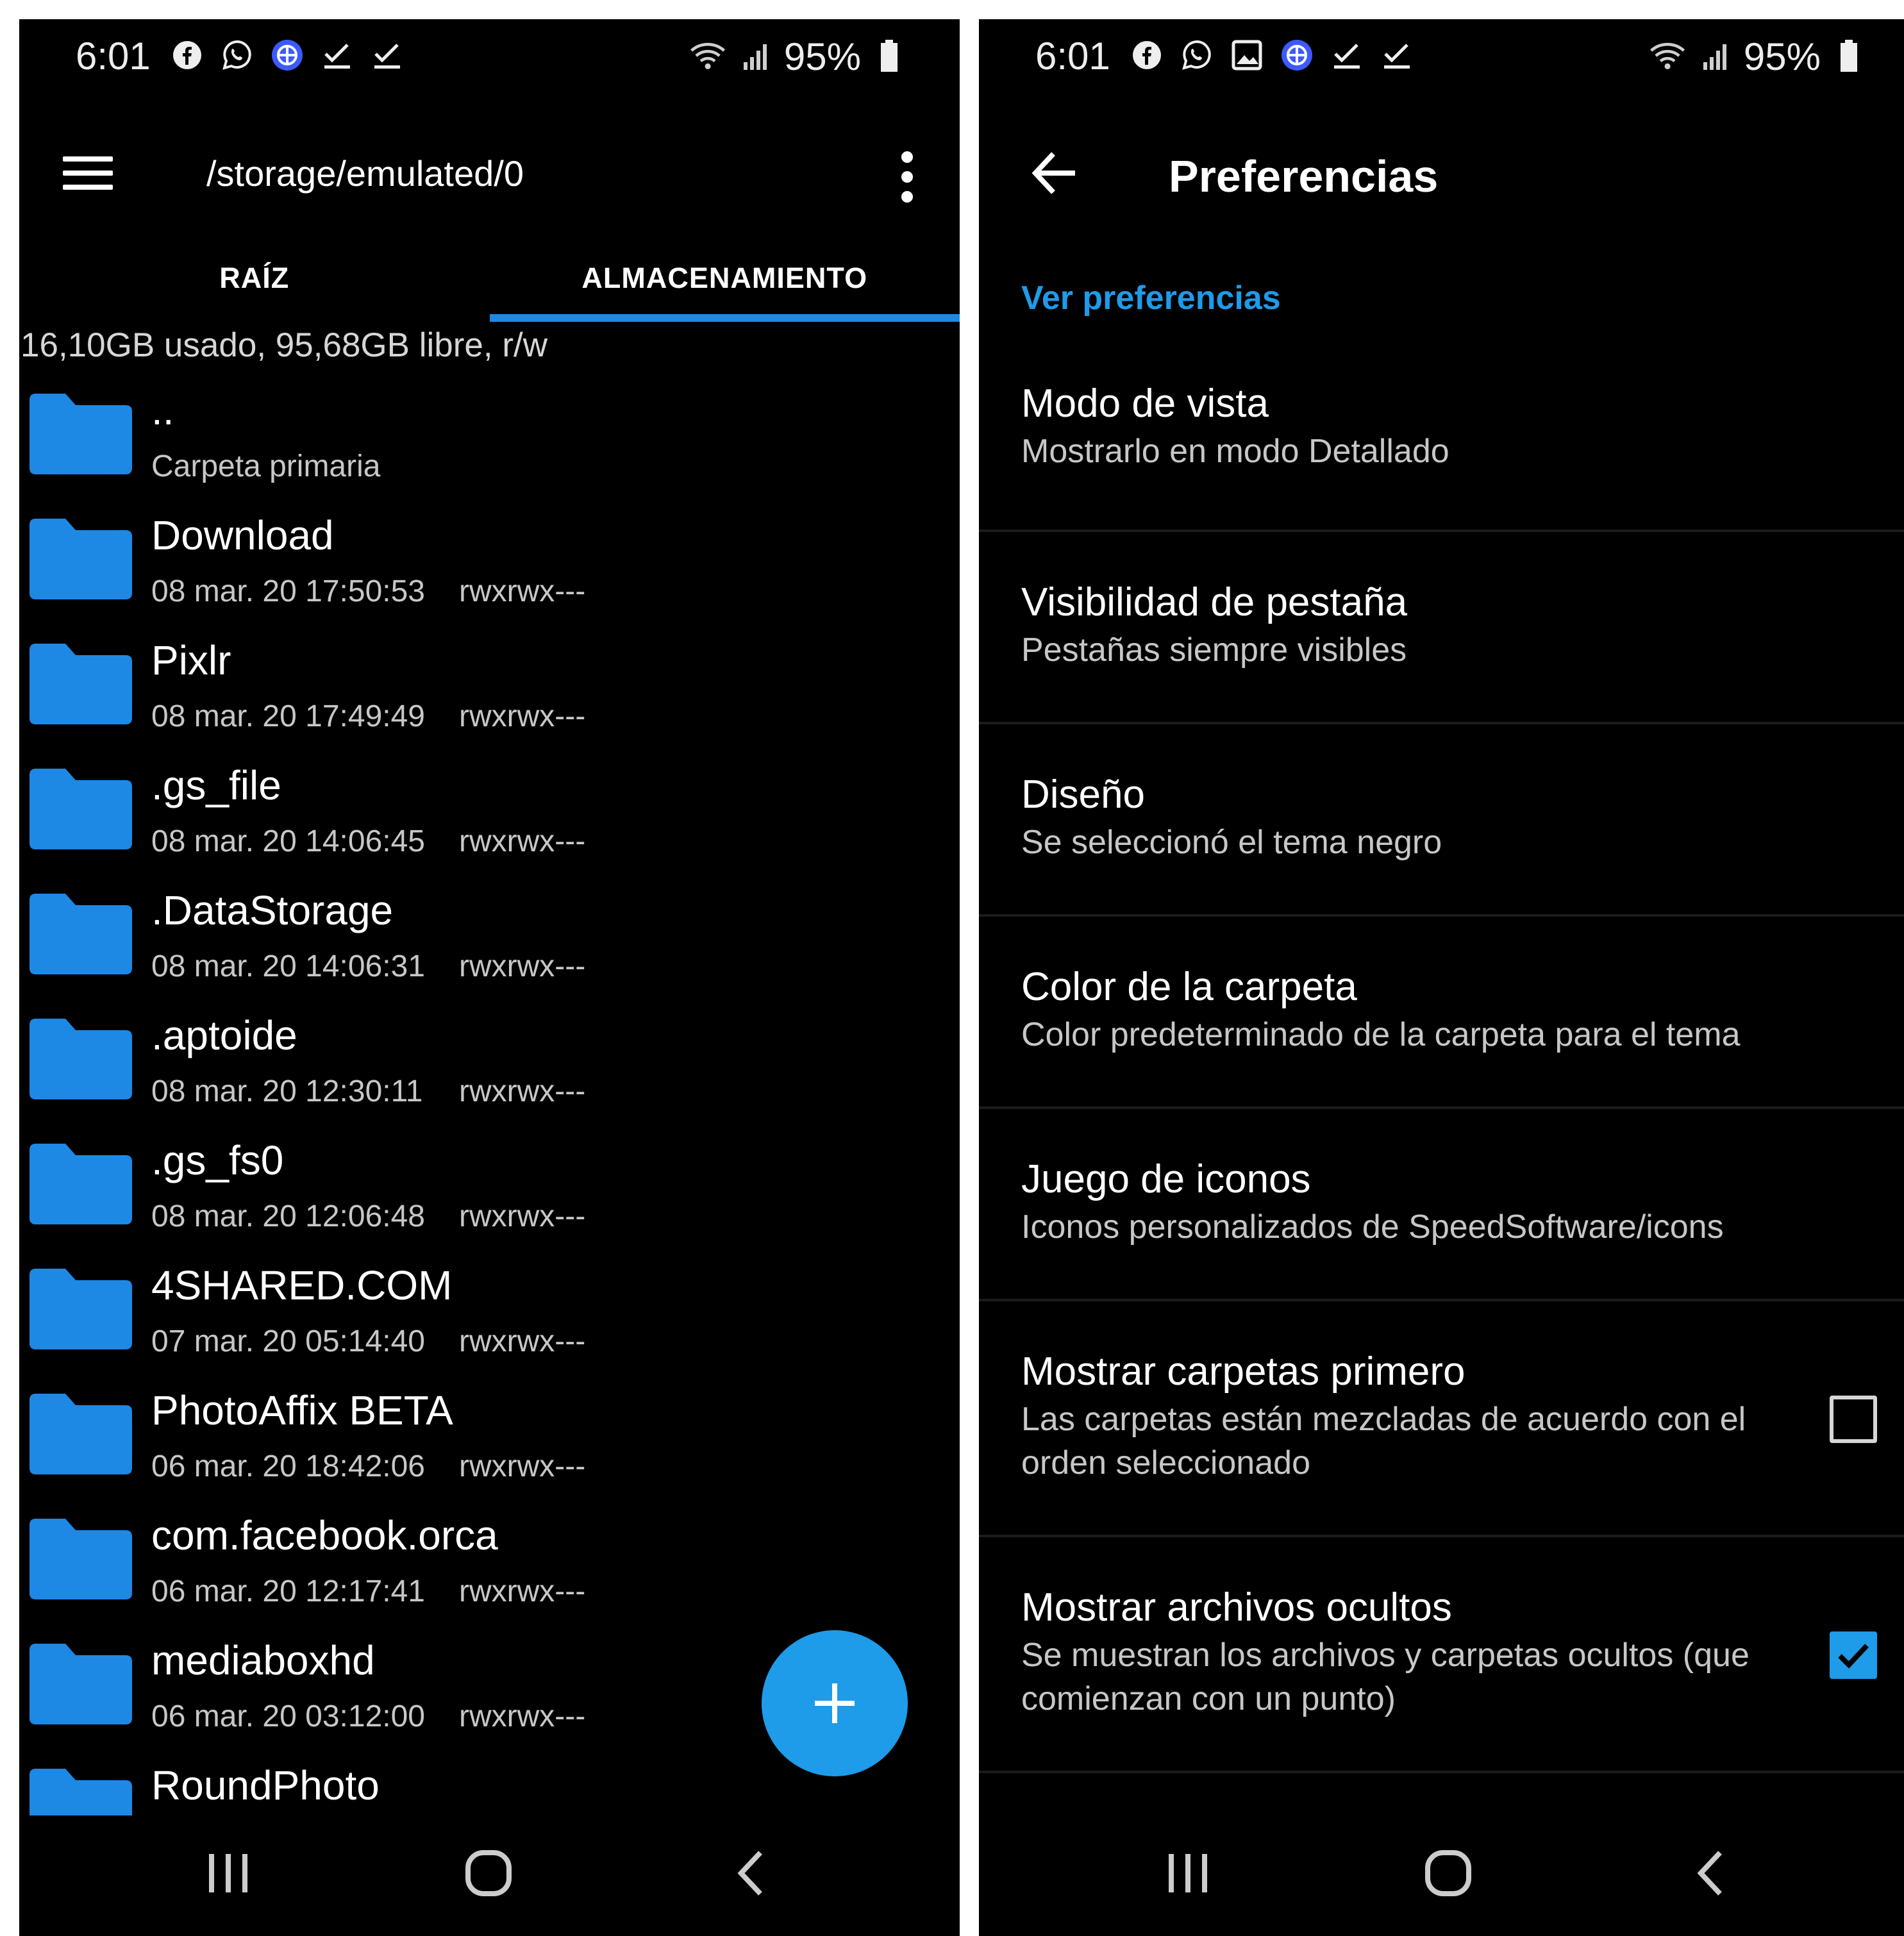 The height and width of the screenshot is (1936, 1904). What do you see at coordinates (1231, 842) in the screenshot?
I see `preference-summary: Se seleccionó el tema negro` at bounding box center [1231, 842].